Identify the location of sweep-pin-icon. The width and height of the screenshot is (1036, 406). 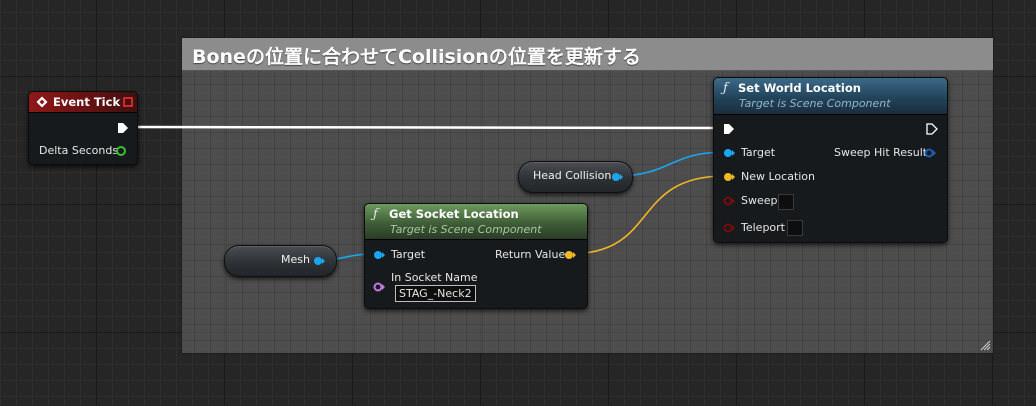
(729, 201).